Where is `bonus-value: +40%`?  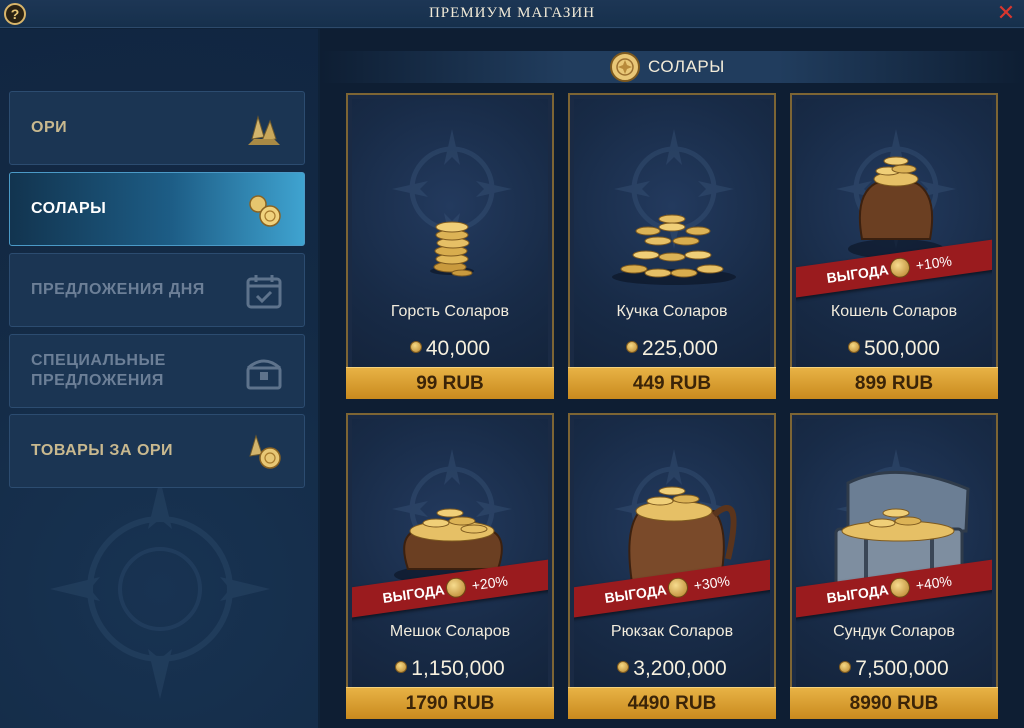
bonus-value: +40% is located at coordinates (933, 583).